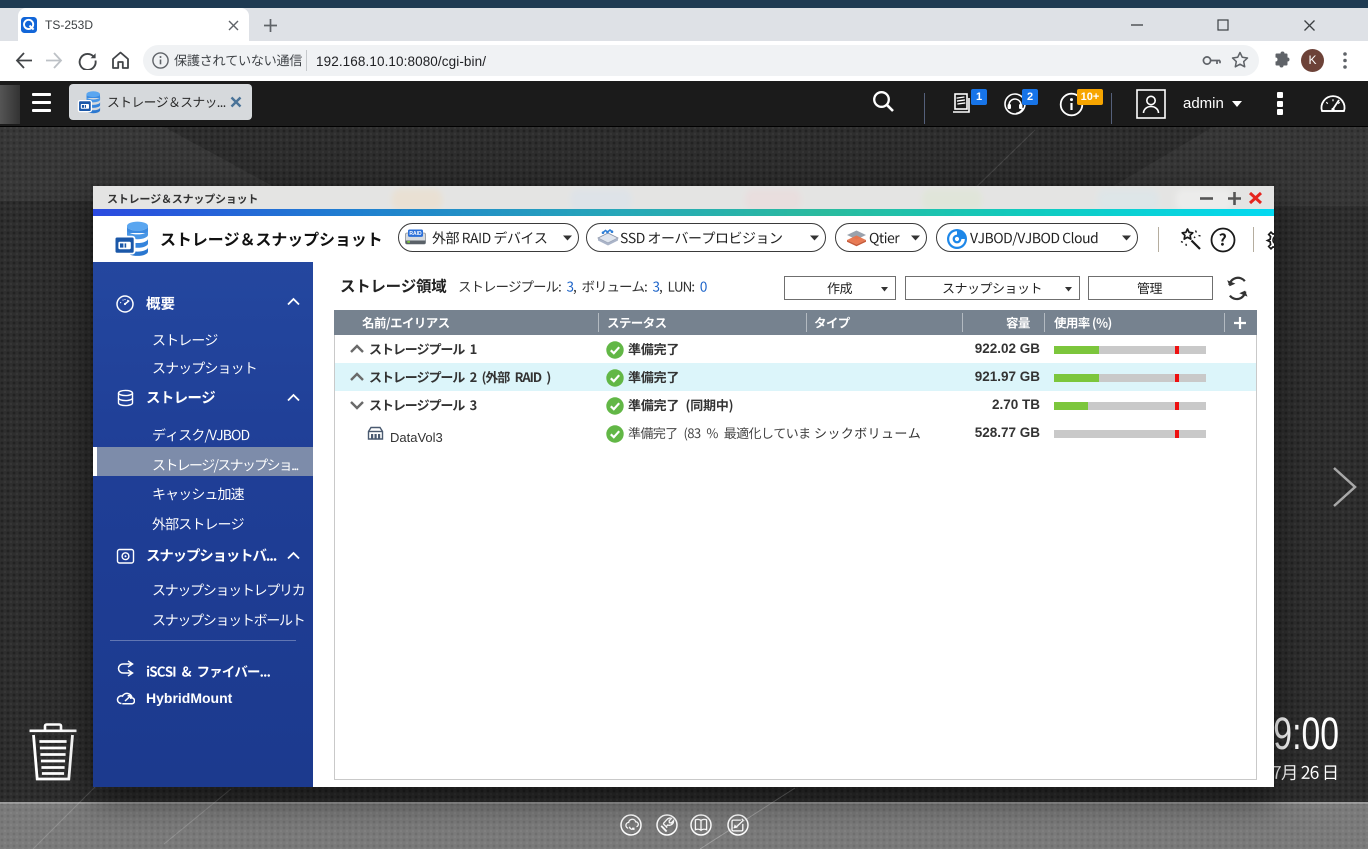 Image resolution: width=1368 pixels, height=849 pixels. What do you see at coordinates (415, 234) in the screenshot?
I see `svg-text: RAID` at bounding box center [415, 234].